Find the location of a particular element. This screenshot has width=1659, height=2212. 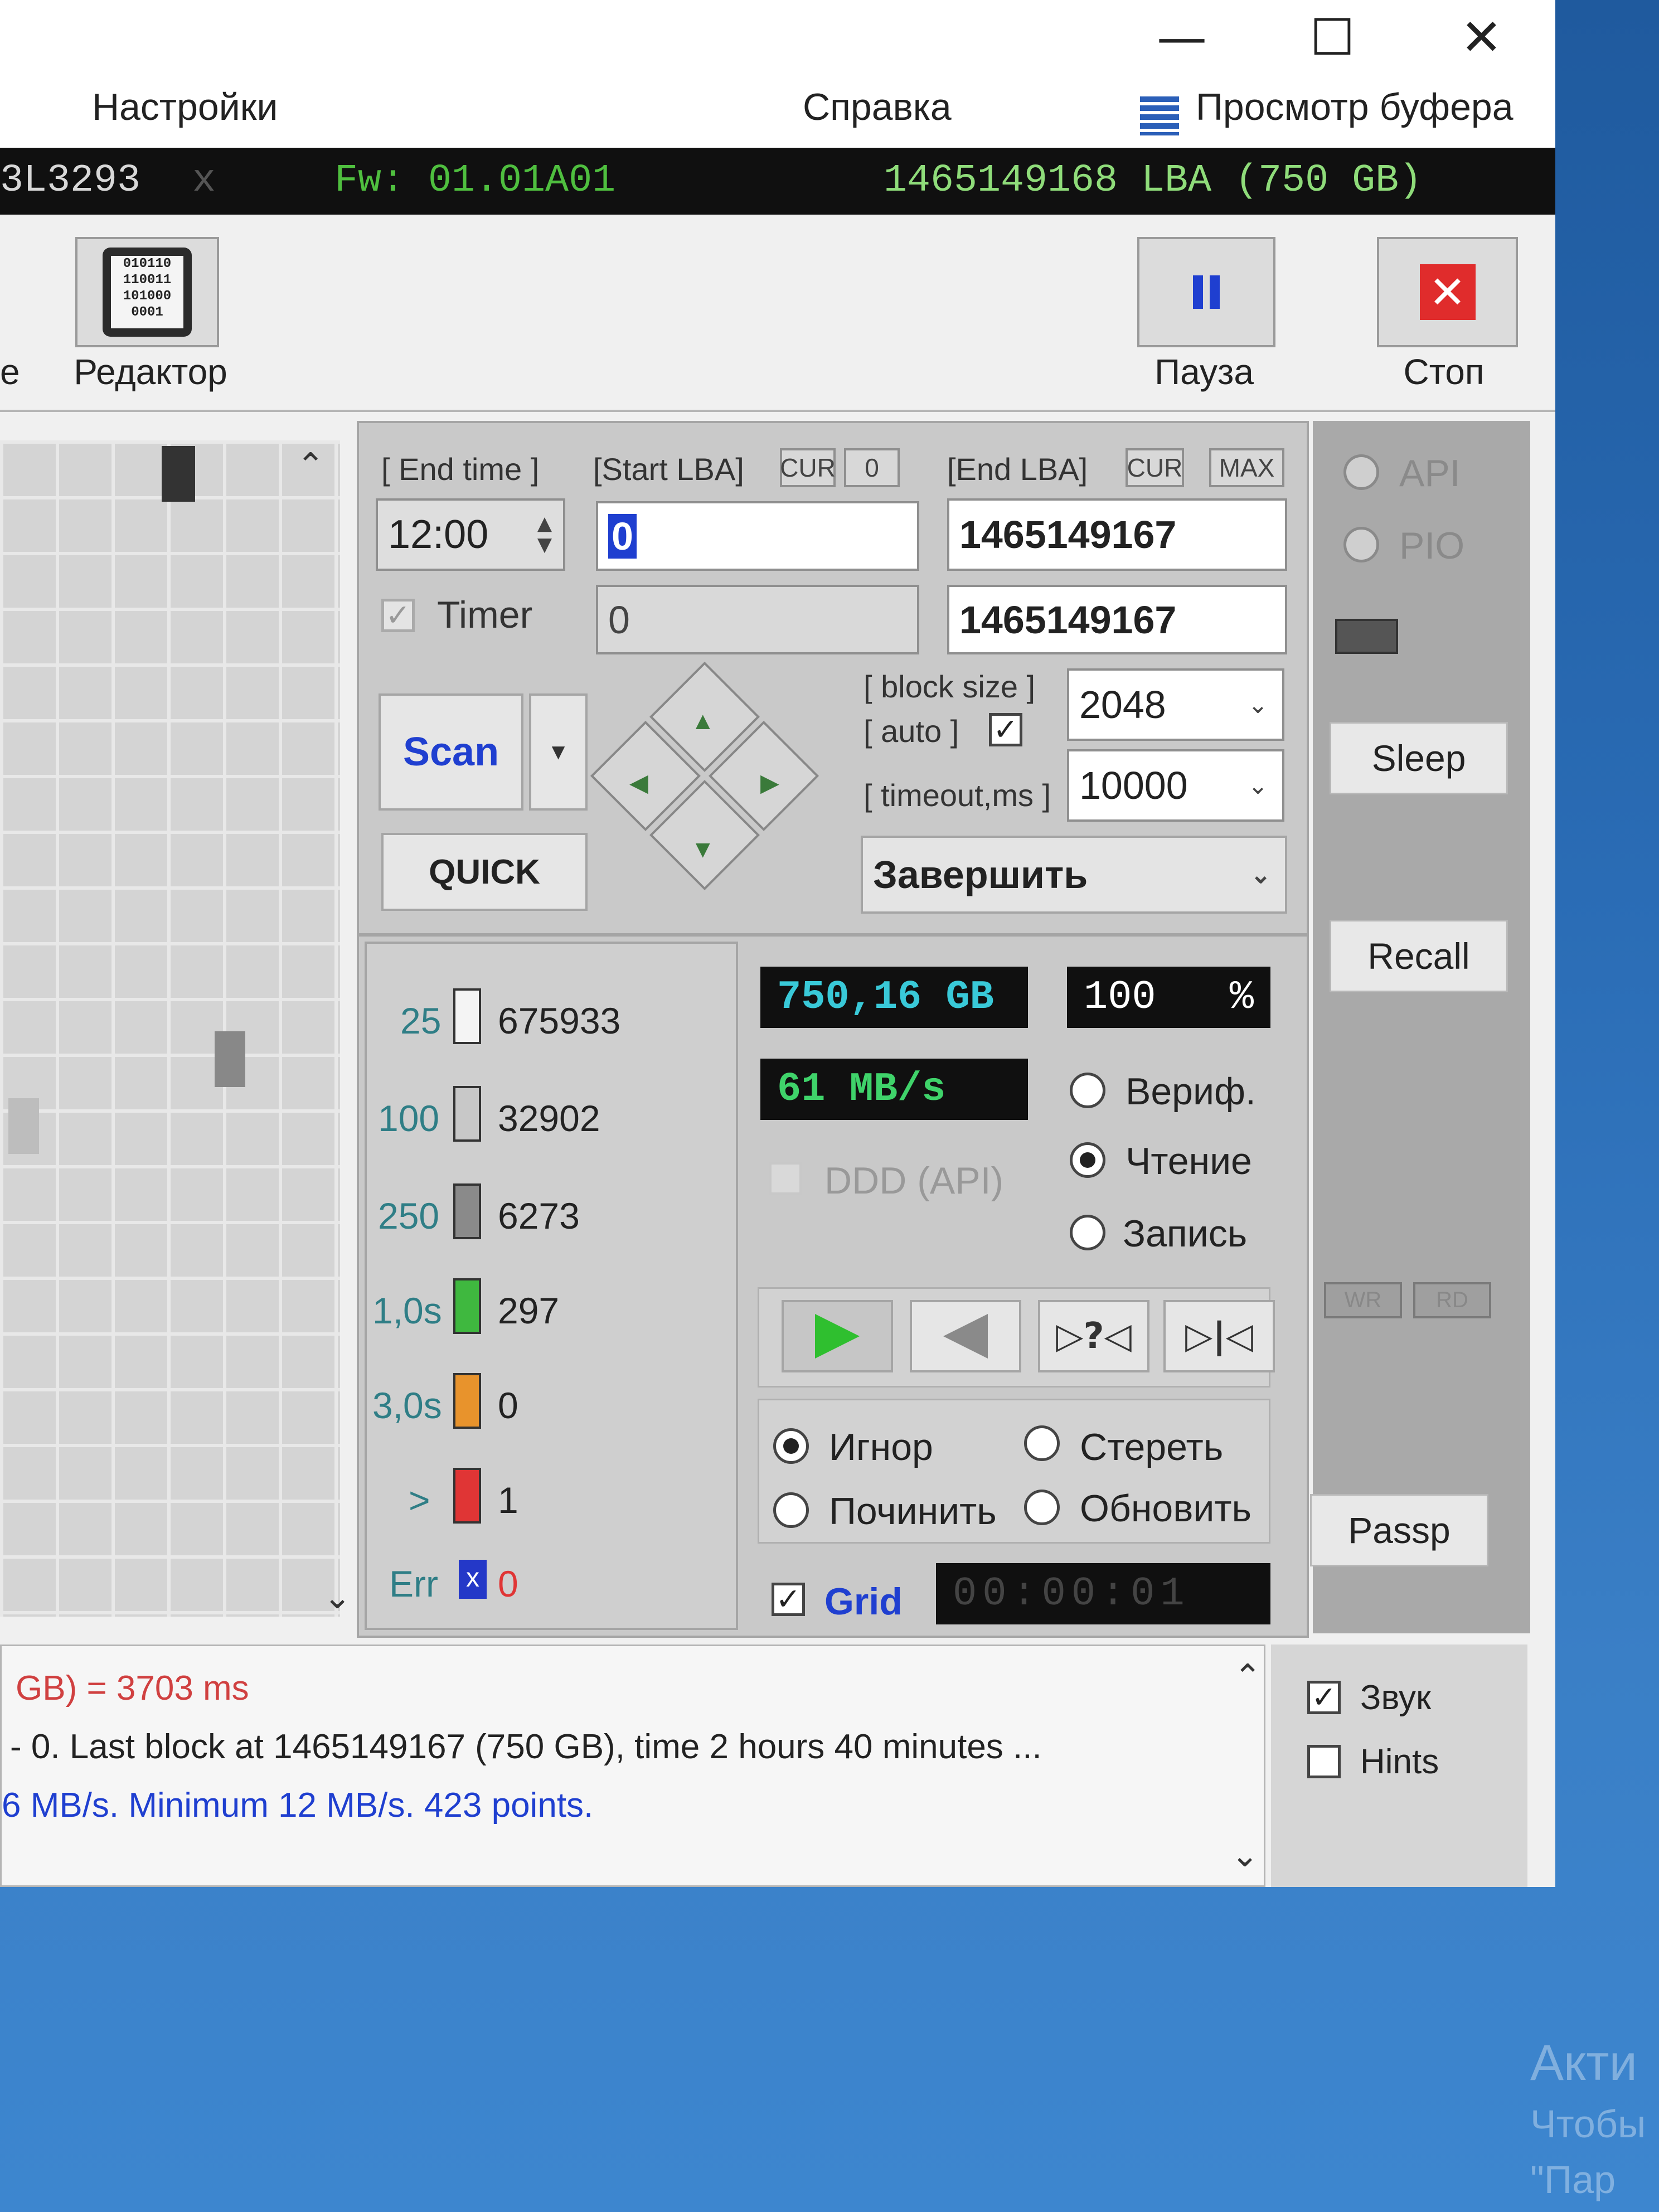

panel-divider is located at coordinates (833, 935).